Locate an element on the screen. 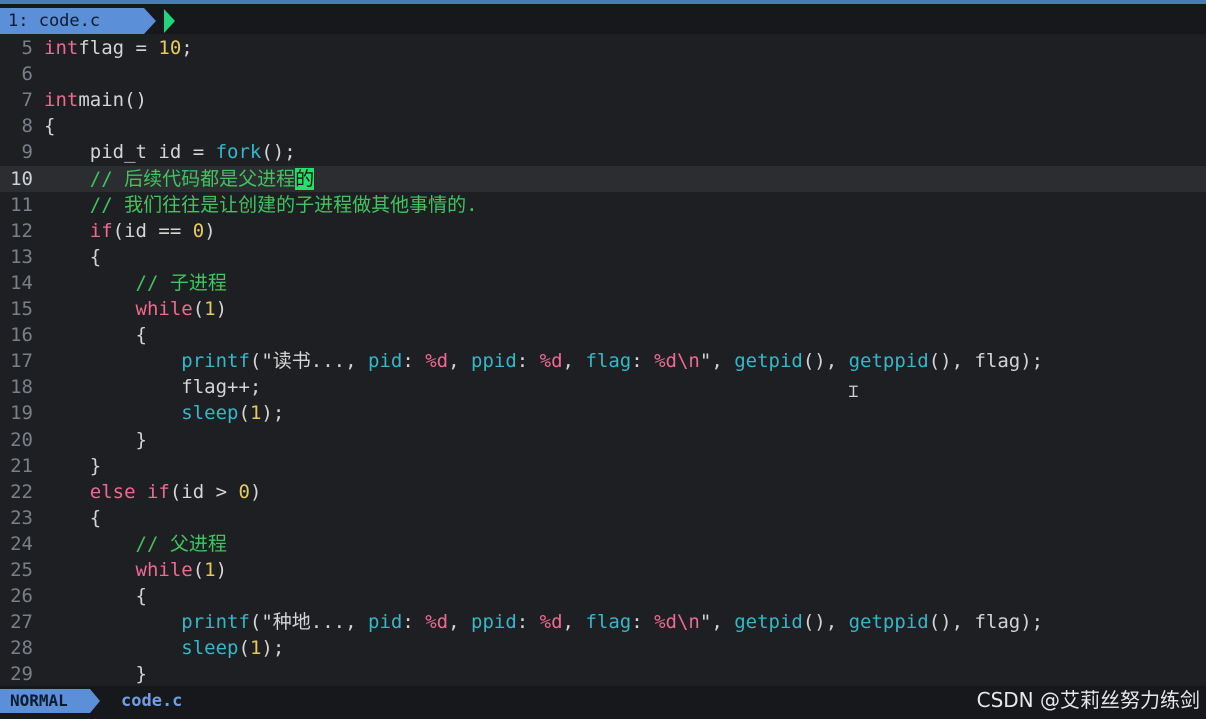 The width and height of the screenshot is (1206, 719). line-number: 26 is located at coordinates (21, 596).